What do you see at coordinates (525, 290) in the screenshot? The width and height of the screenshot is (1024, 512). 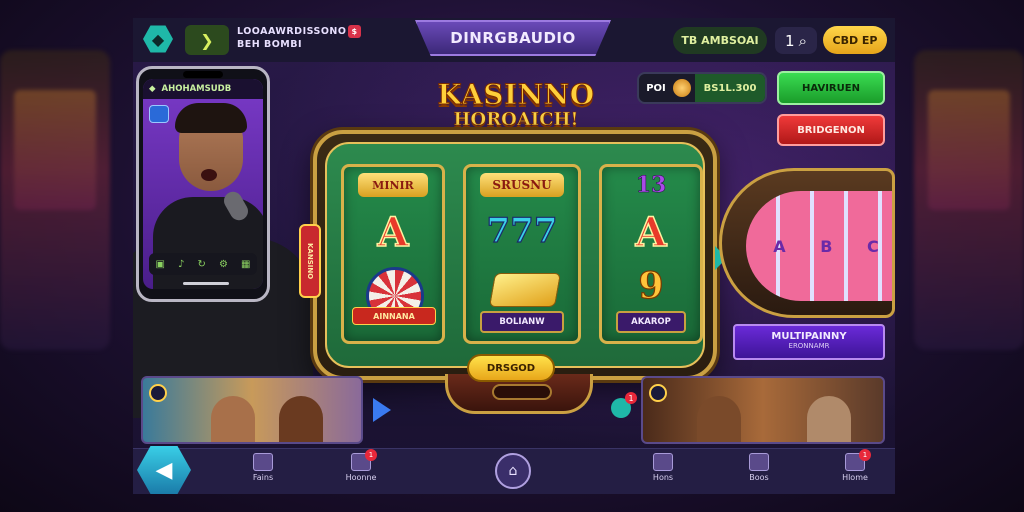 I see `gold-bar-icon` at bounding box center [525, 290].